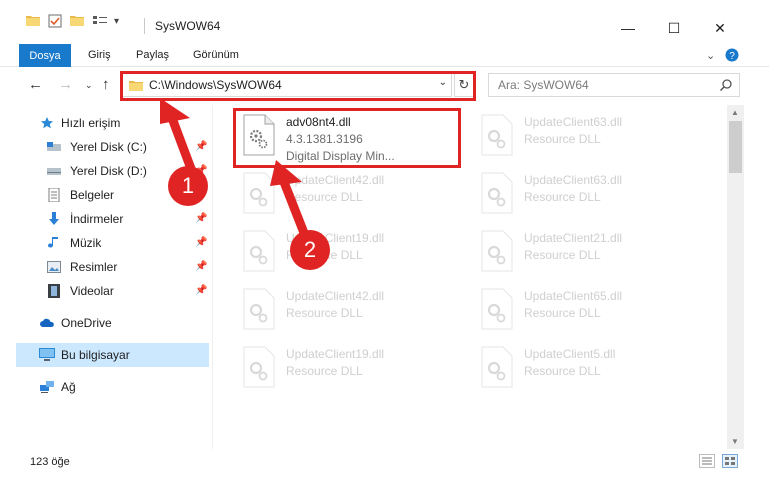 The image size is (769, 502). I want to click on step-badge-2: 2, so click(310, 250).